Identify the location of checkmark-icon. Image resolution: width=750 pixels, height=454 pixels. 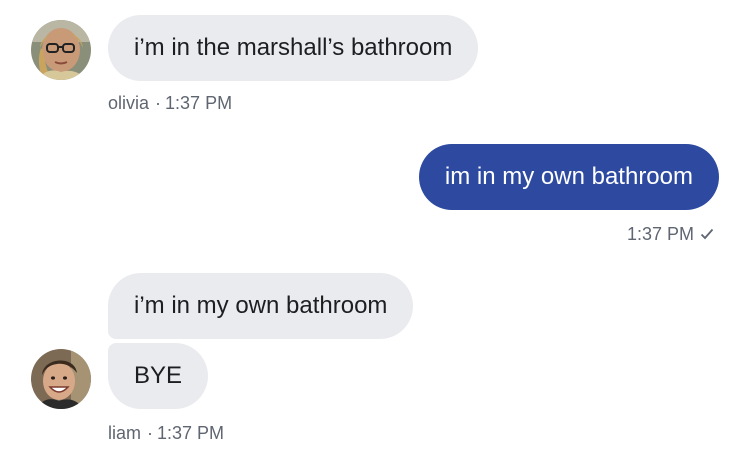
(707, 235).